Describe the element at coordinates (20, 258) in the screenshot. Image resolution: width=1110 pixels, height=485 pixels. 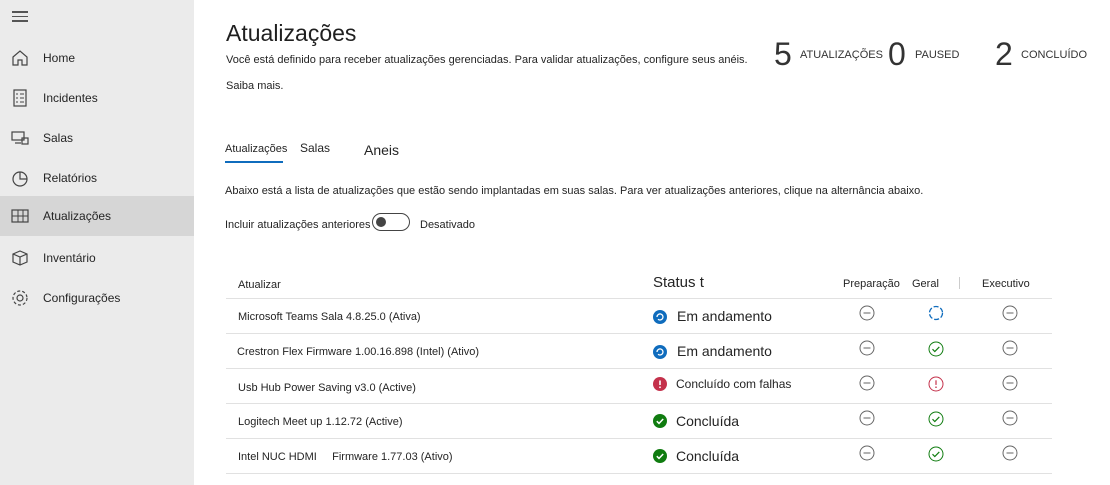
I see `inventory-icon` at that location.